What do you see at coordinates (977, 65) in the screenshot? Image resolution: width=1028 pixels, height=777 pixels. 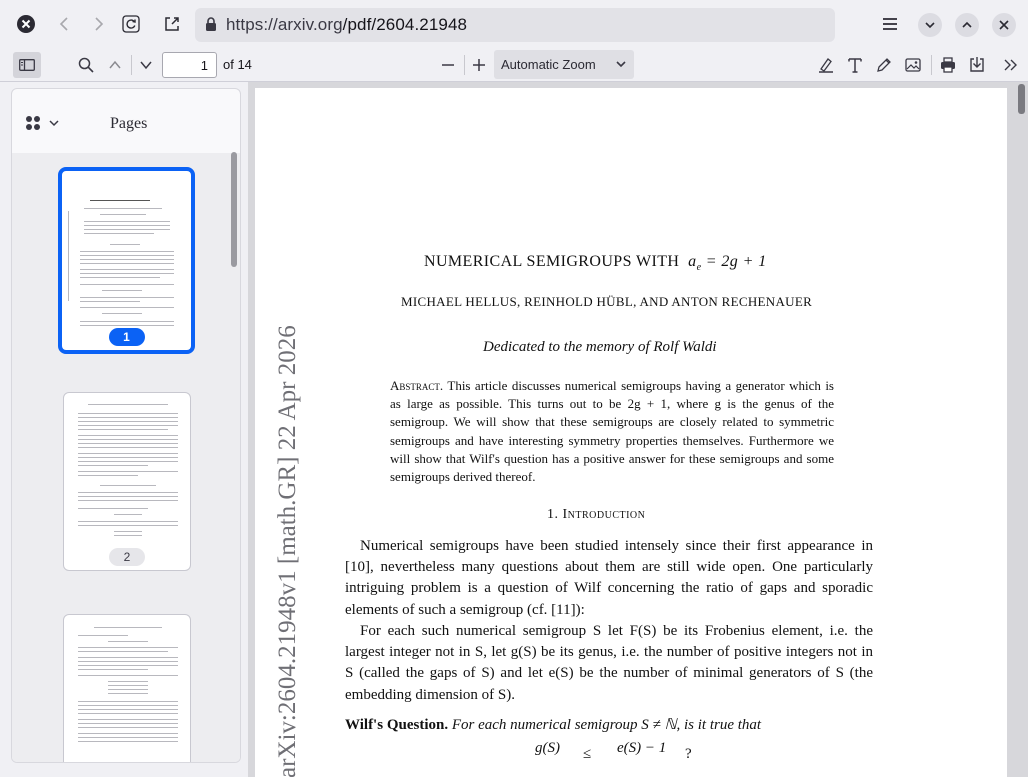 I see `save-icon` at bounding box center [977, 65].